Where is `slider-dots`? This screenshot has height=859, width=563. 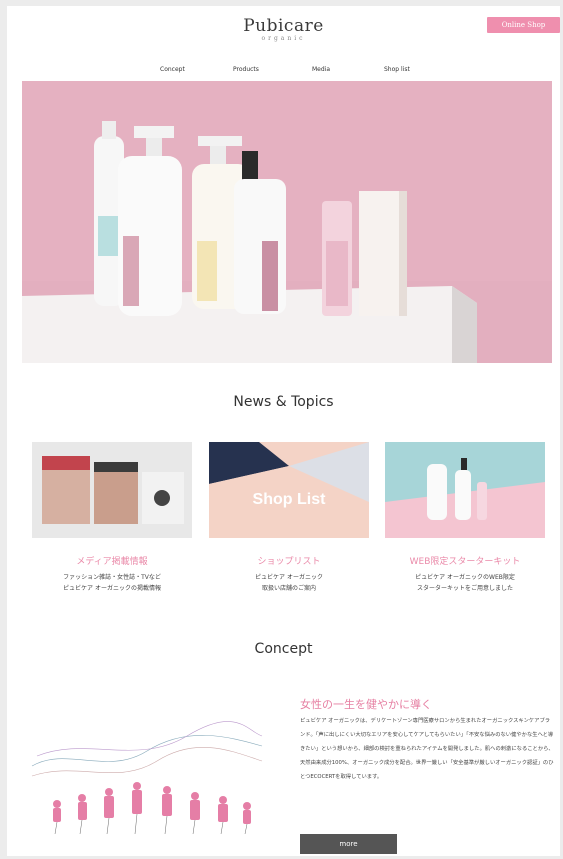
slider-dots is located at coordinates (297, 358).